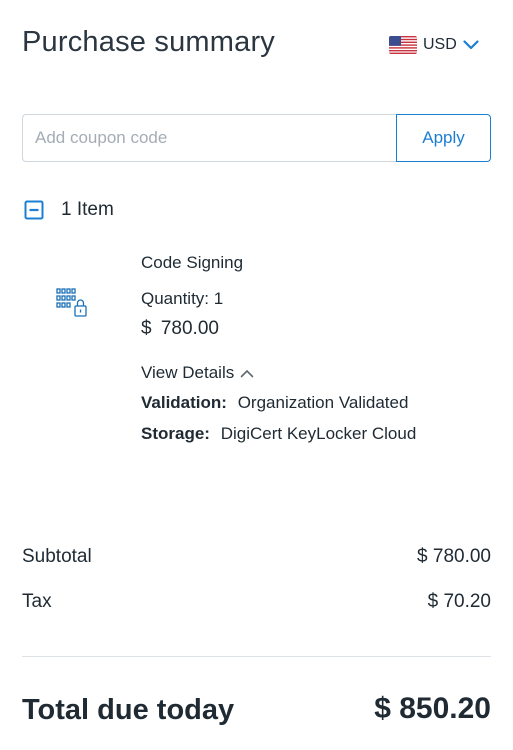  I want to click on detail-label: Storage:, so click(175, 433).